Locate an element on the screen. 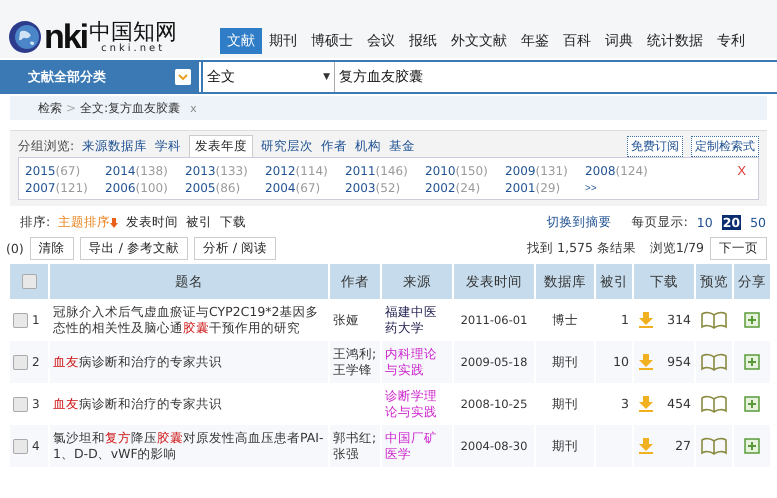 This screenshot has height=498, width=777. logo-text: nki is located at coordinates (66, 37).